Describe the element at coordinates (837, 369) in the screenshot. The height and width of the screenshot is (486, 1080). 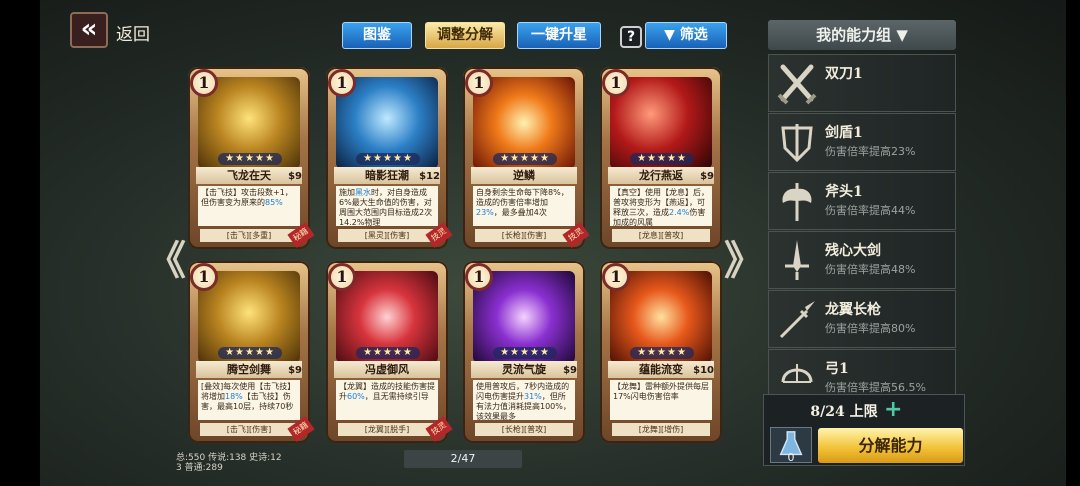
I see `ability-group-name: 弓1` at that location.